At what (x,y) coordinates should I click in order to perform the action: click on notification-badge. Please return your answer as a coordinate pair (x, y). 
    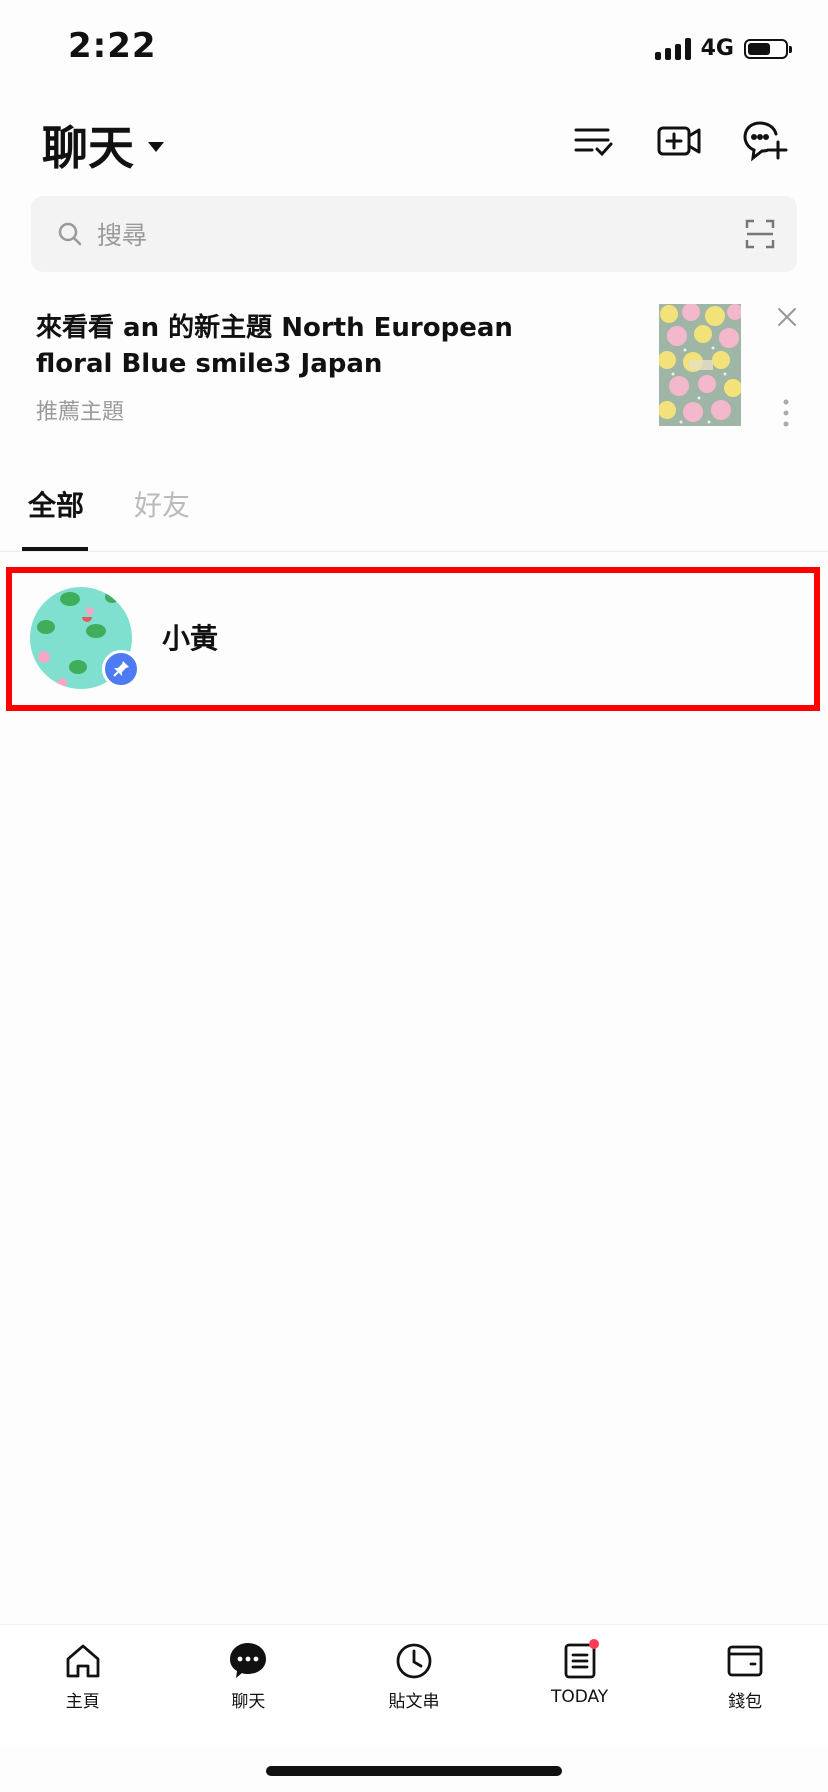
    Looking at the image, I should click on (593, 1644).